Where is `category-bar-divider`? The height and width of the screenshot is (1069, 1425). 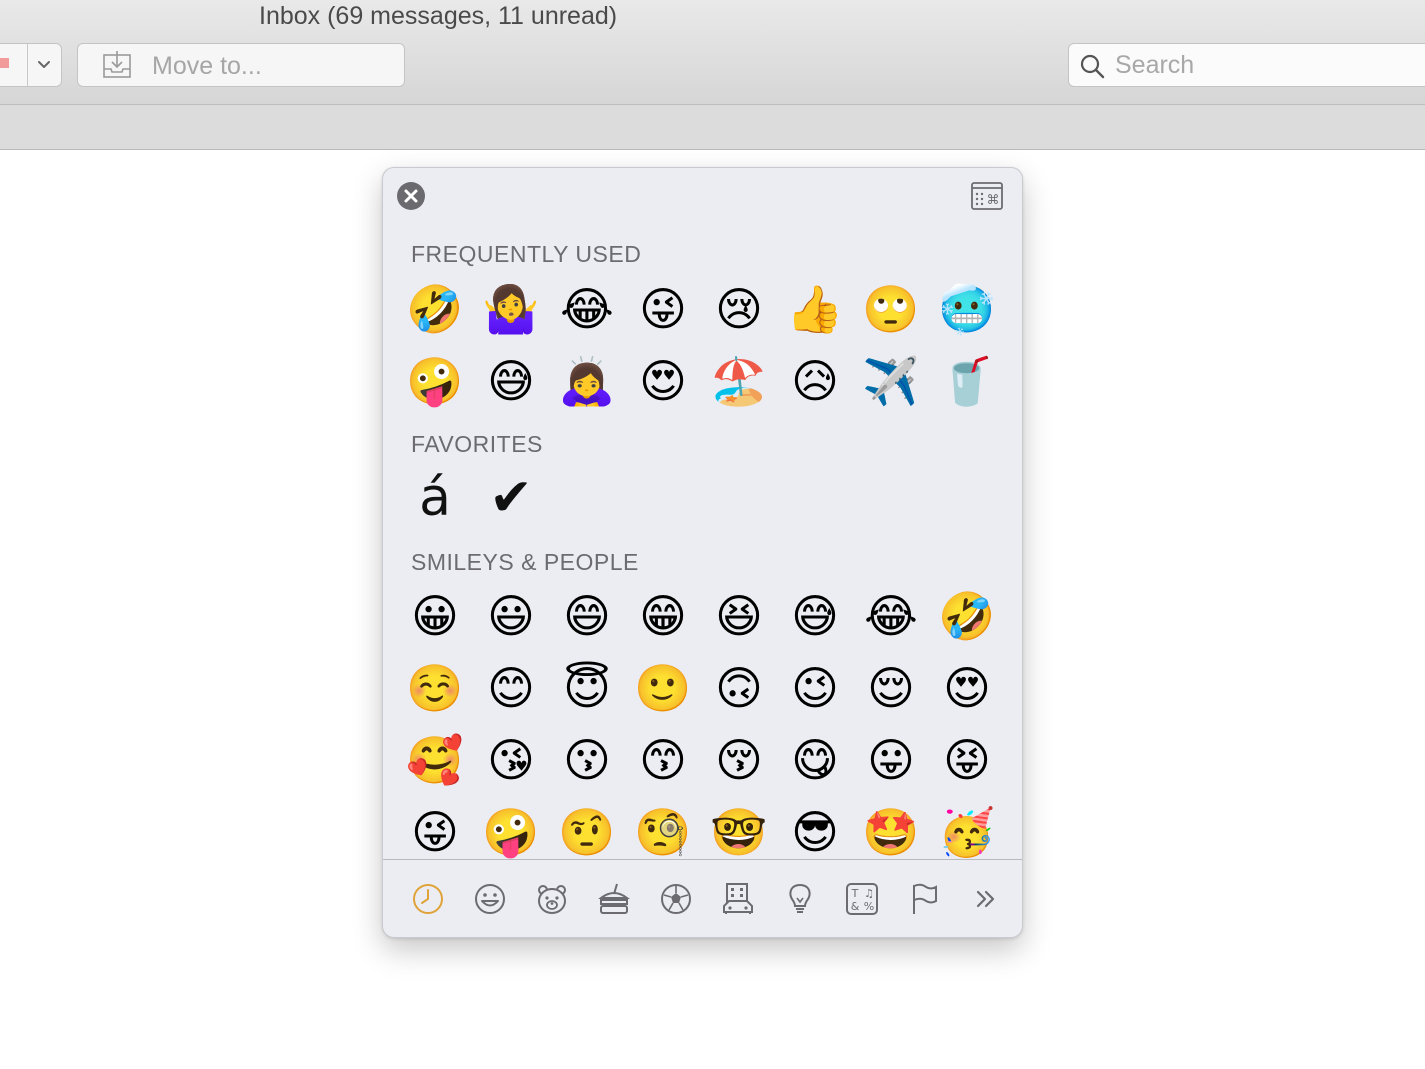
category-bar-divider is located at coordinates (702, 859).